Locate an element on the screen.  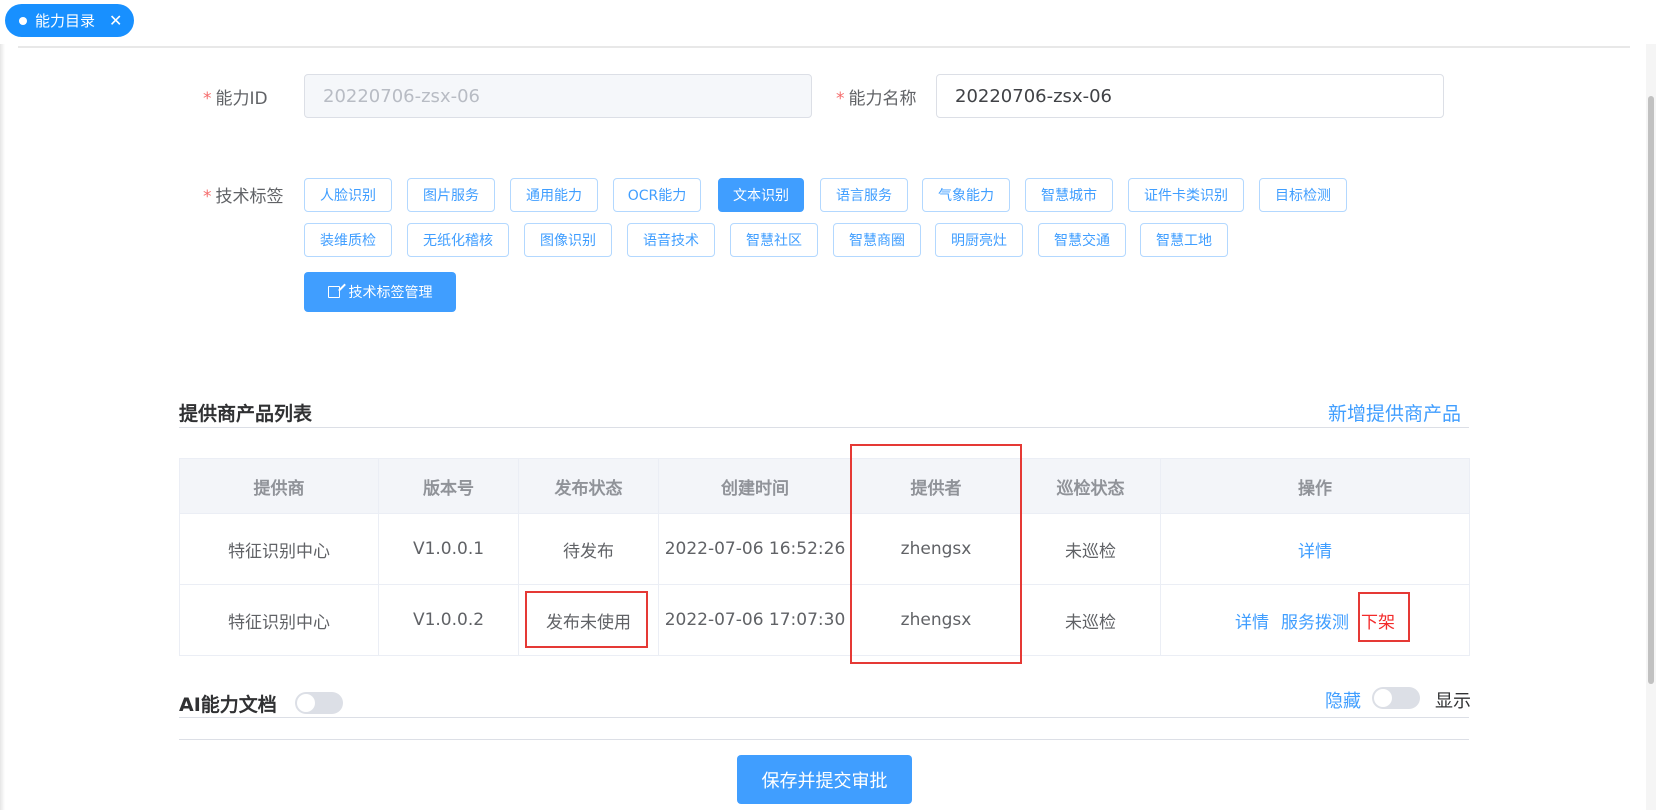
tag-manage-button: 技术标签管理 is located at coordinates (380, 292).